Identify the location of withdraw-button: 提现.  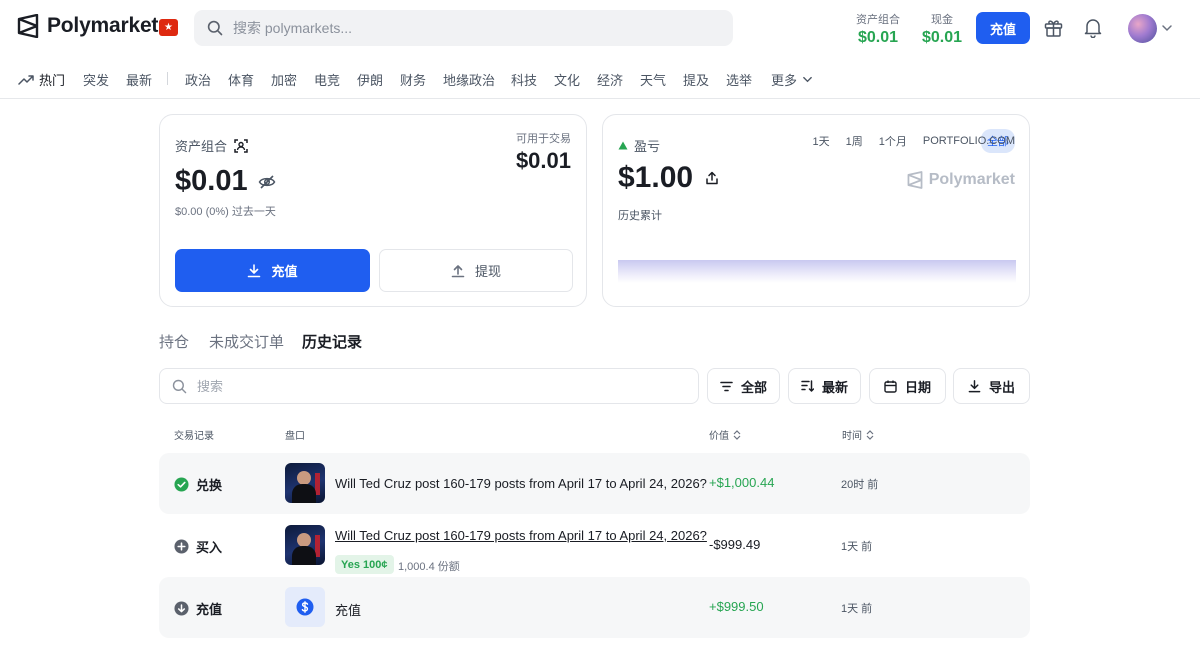
(476, 270).